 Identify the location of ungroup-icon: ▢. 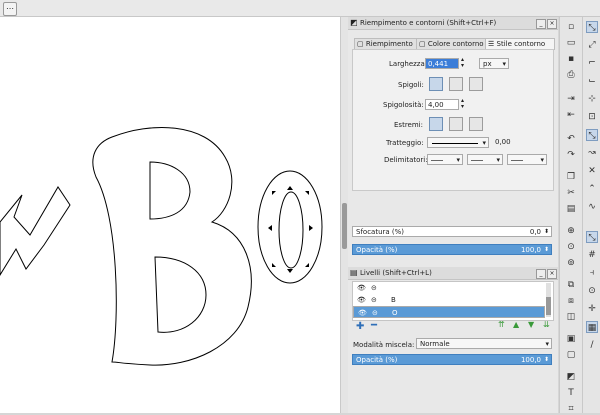
(571, 355).